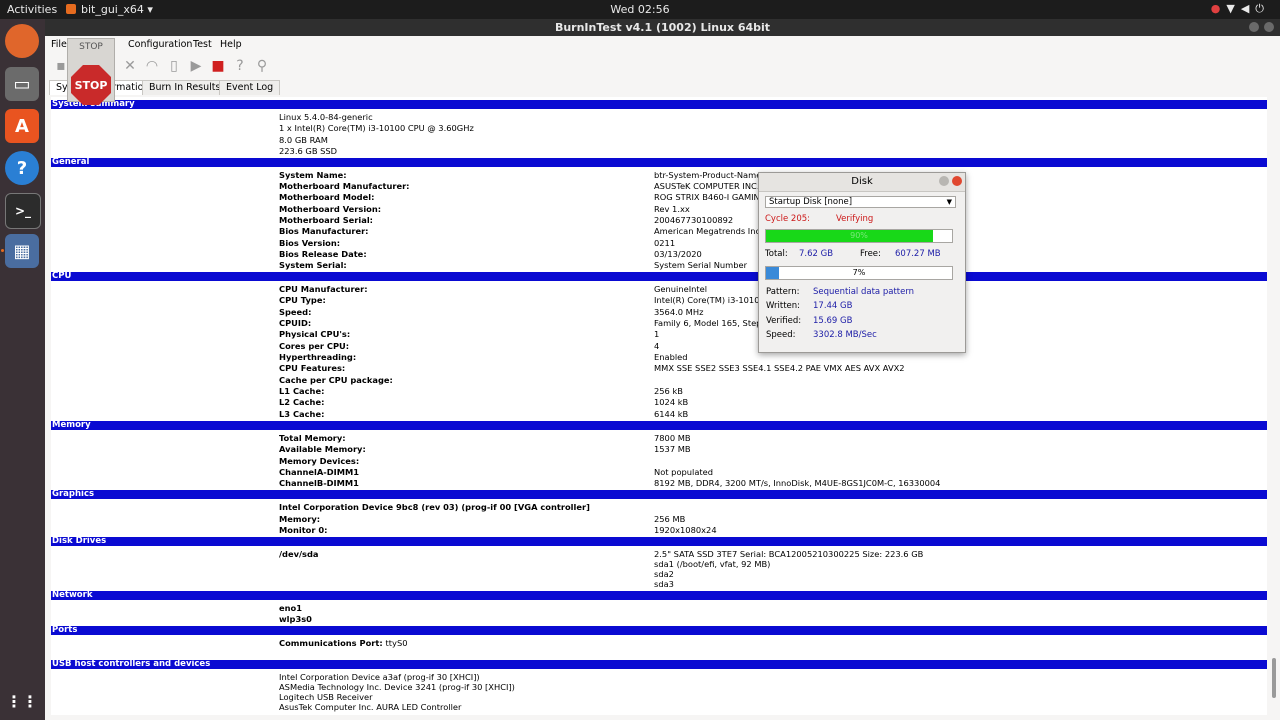 The height and width of the screenshot is (720, 1280). I want to click on window-titlebar: BurnInTest v4.1 (1002) Linux 64bit, so click(662, 27).